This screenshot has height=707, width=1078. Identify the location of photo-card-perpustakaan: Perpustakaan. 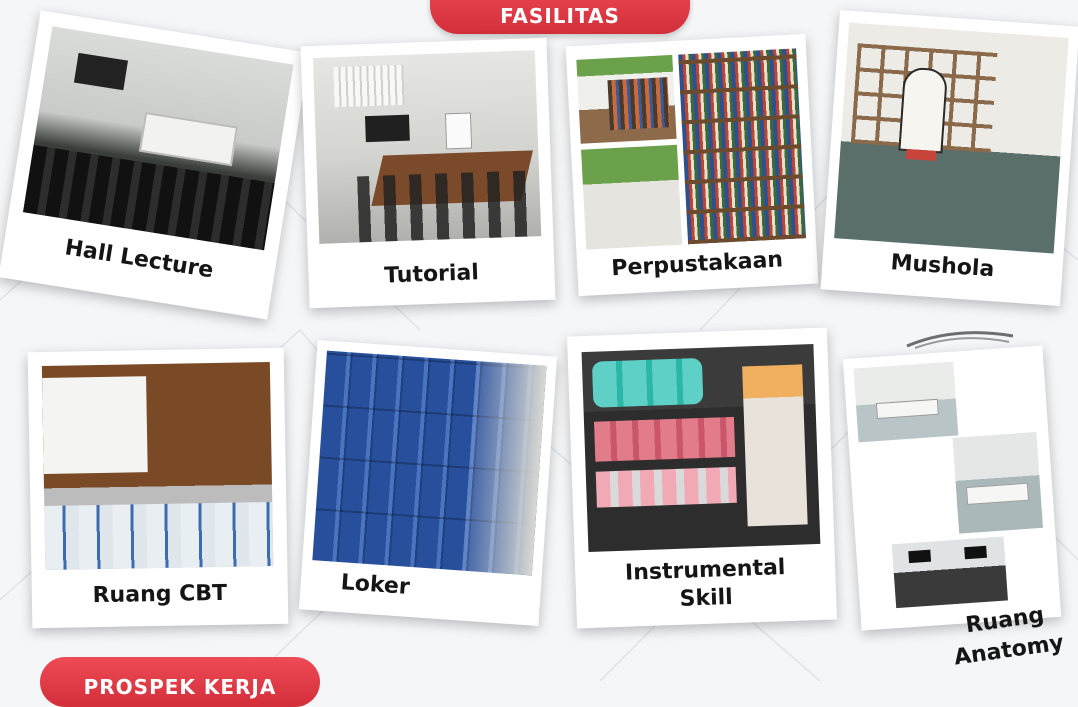
(692, 165).